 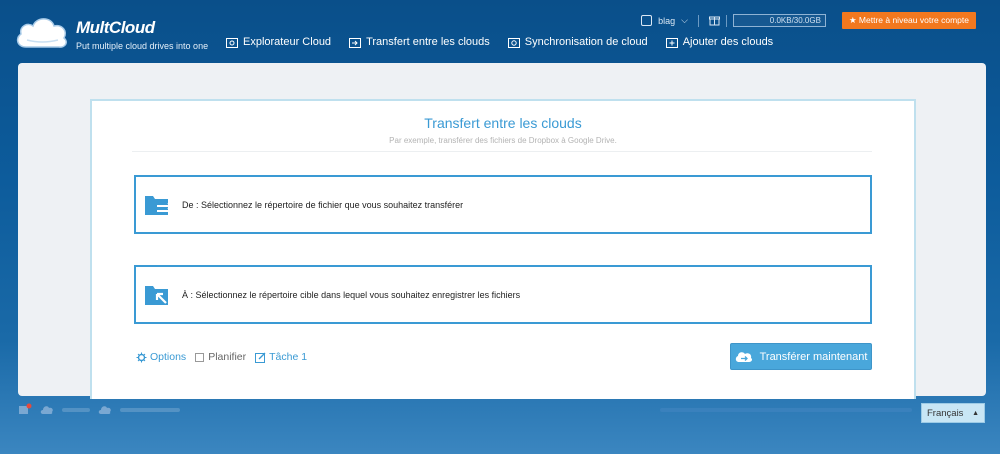 I want to click on footer-links, so click(x=786, y=410).